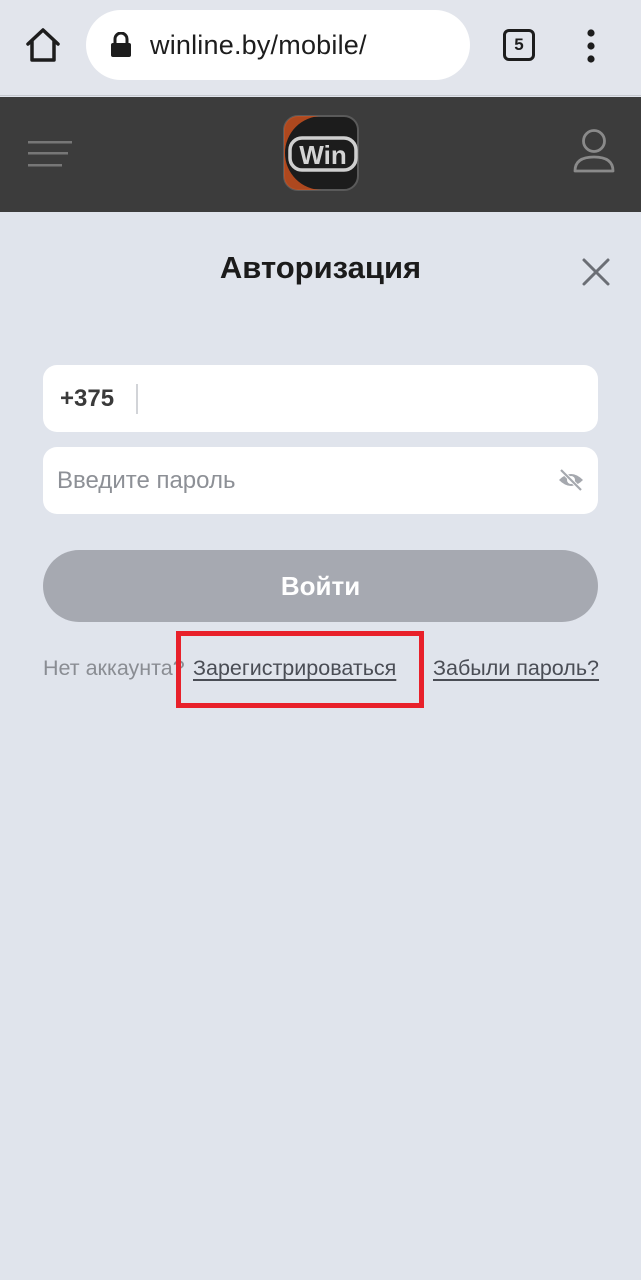 Image resolution: width=641 pixels, height=1280 pixels. I want to click on eye-off-icon, so click(571, 480).